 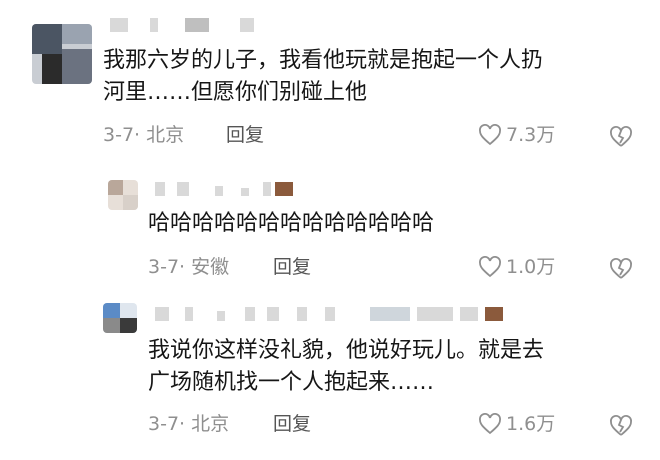 I want to click on like-count: 7.3万, so click(x=531, y=135).